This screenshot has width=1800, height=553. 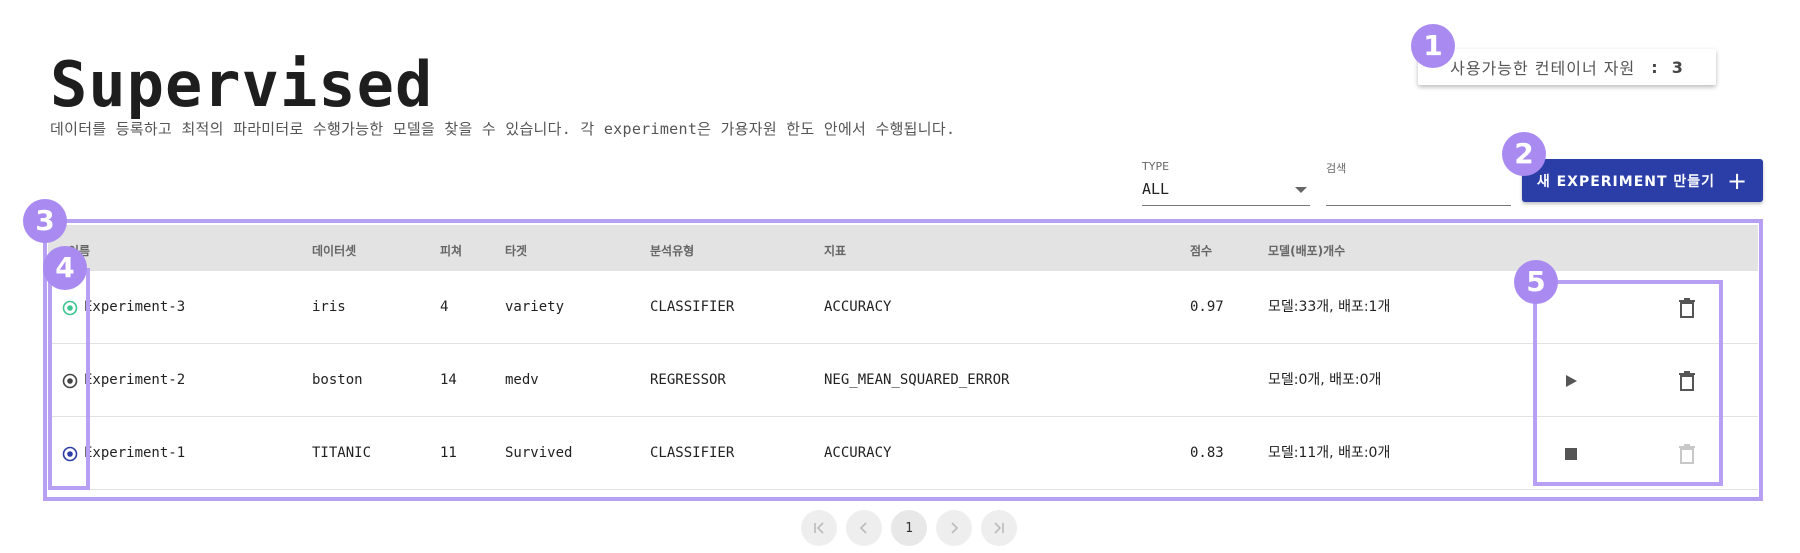 What do you see at coordinates (1207, 453) in the screenshot?
I see `score-cell: 0.83` at bounding box center [1207, 453].